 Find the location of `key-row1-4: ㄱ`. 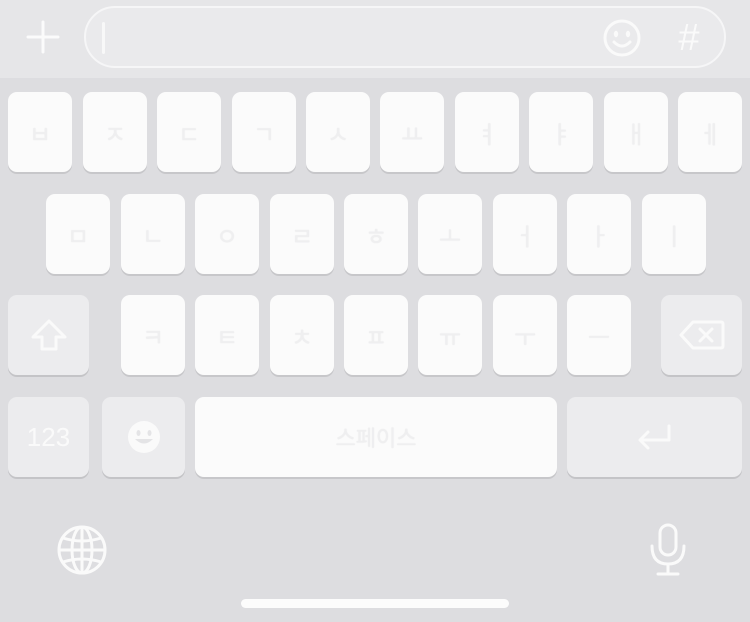

key-row1-4: ㄱ is located at coordinates (264, 132).